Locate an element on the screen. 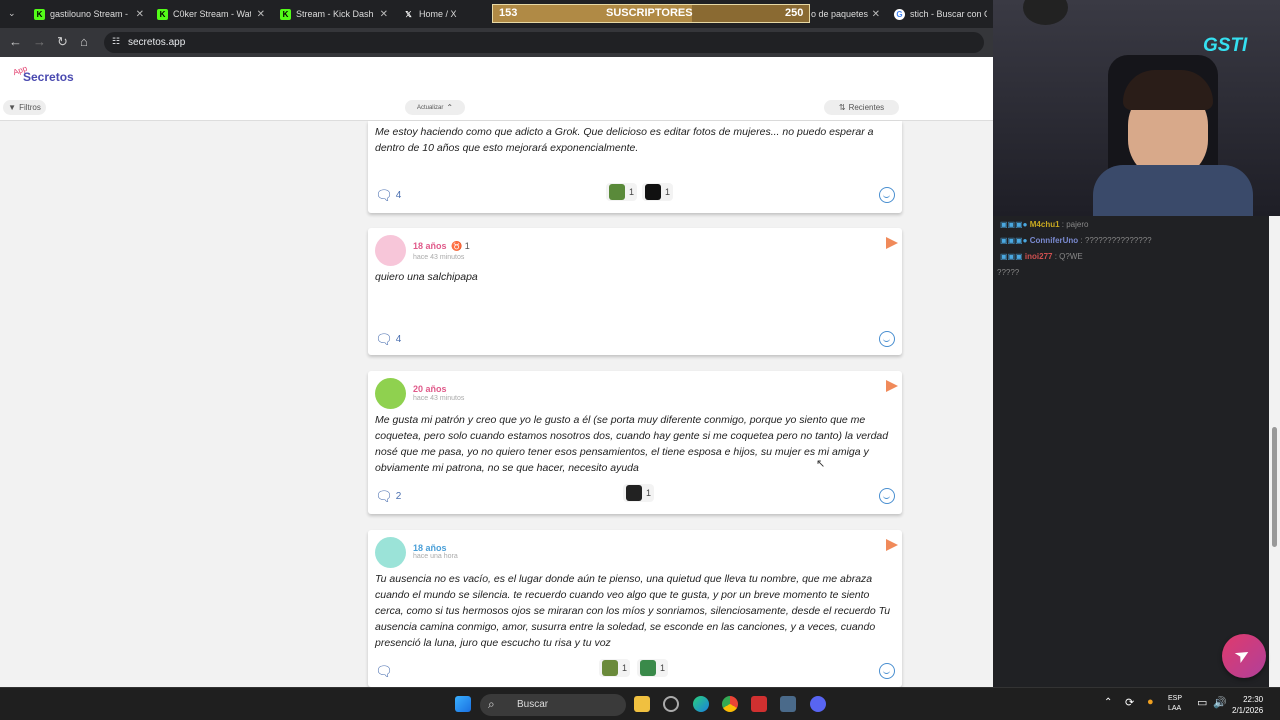  badge-icons: ▣▣▣● is located at coordinates (1014, 224).